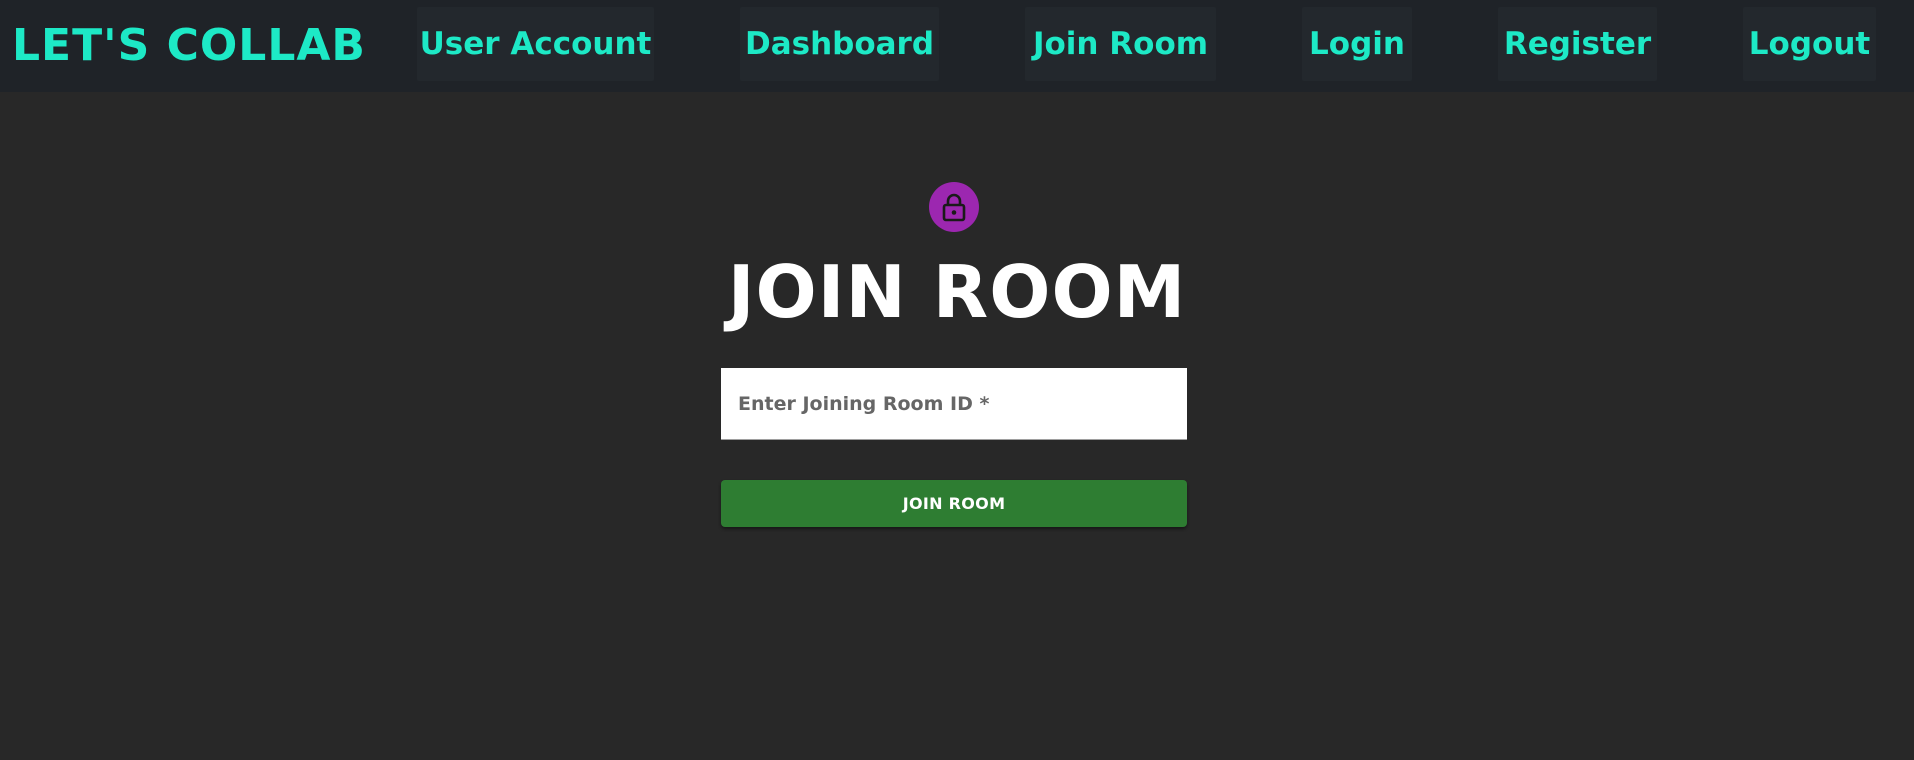  I want to click on nav-item-login: Login, so click(1357, 44).